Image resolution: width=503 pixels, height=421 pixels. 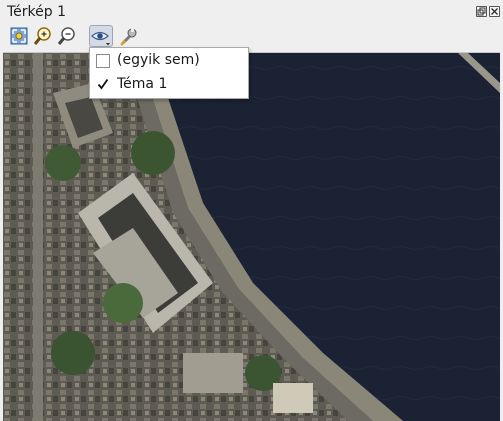 I want to click on theme-menu-item-label: (egyik sem), so click(x=158, y=60).